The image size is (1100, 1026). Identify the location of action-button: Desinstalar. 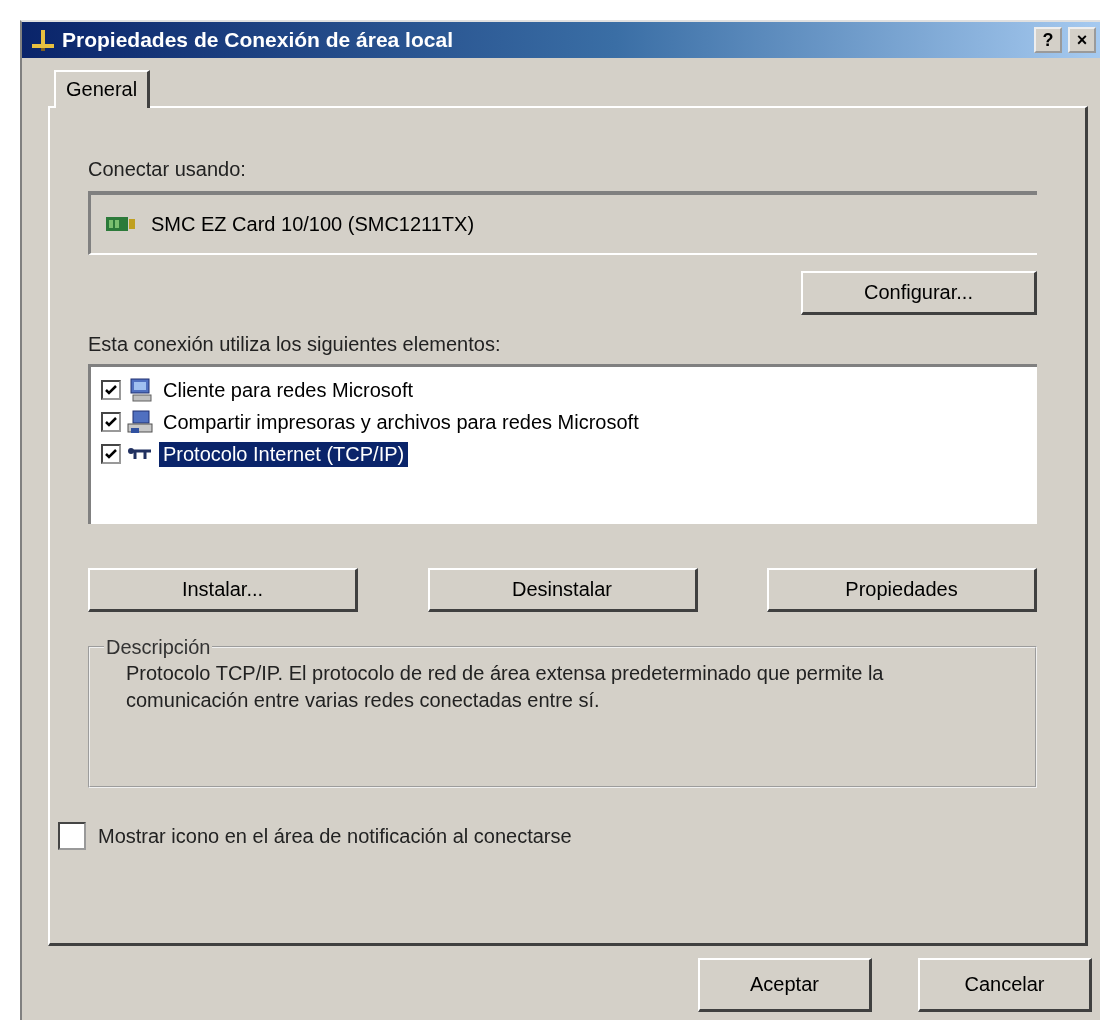
(562, 590).